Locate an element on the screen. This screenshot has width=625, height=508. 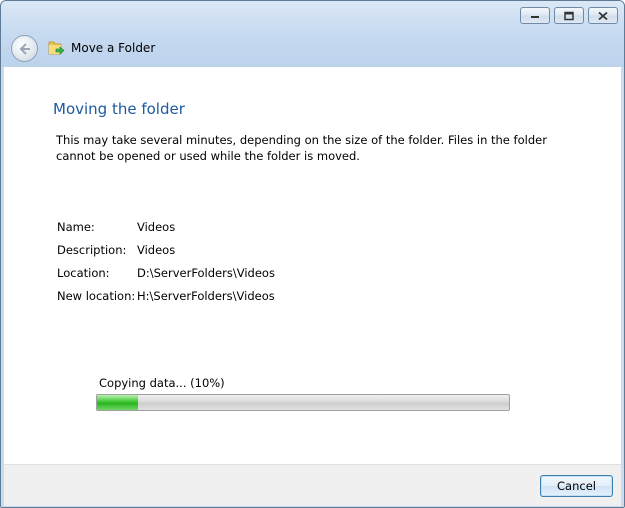
window-title: Move a Folder is located at coordinates (113, 48).